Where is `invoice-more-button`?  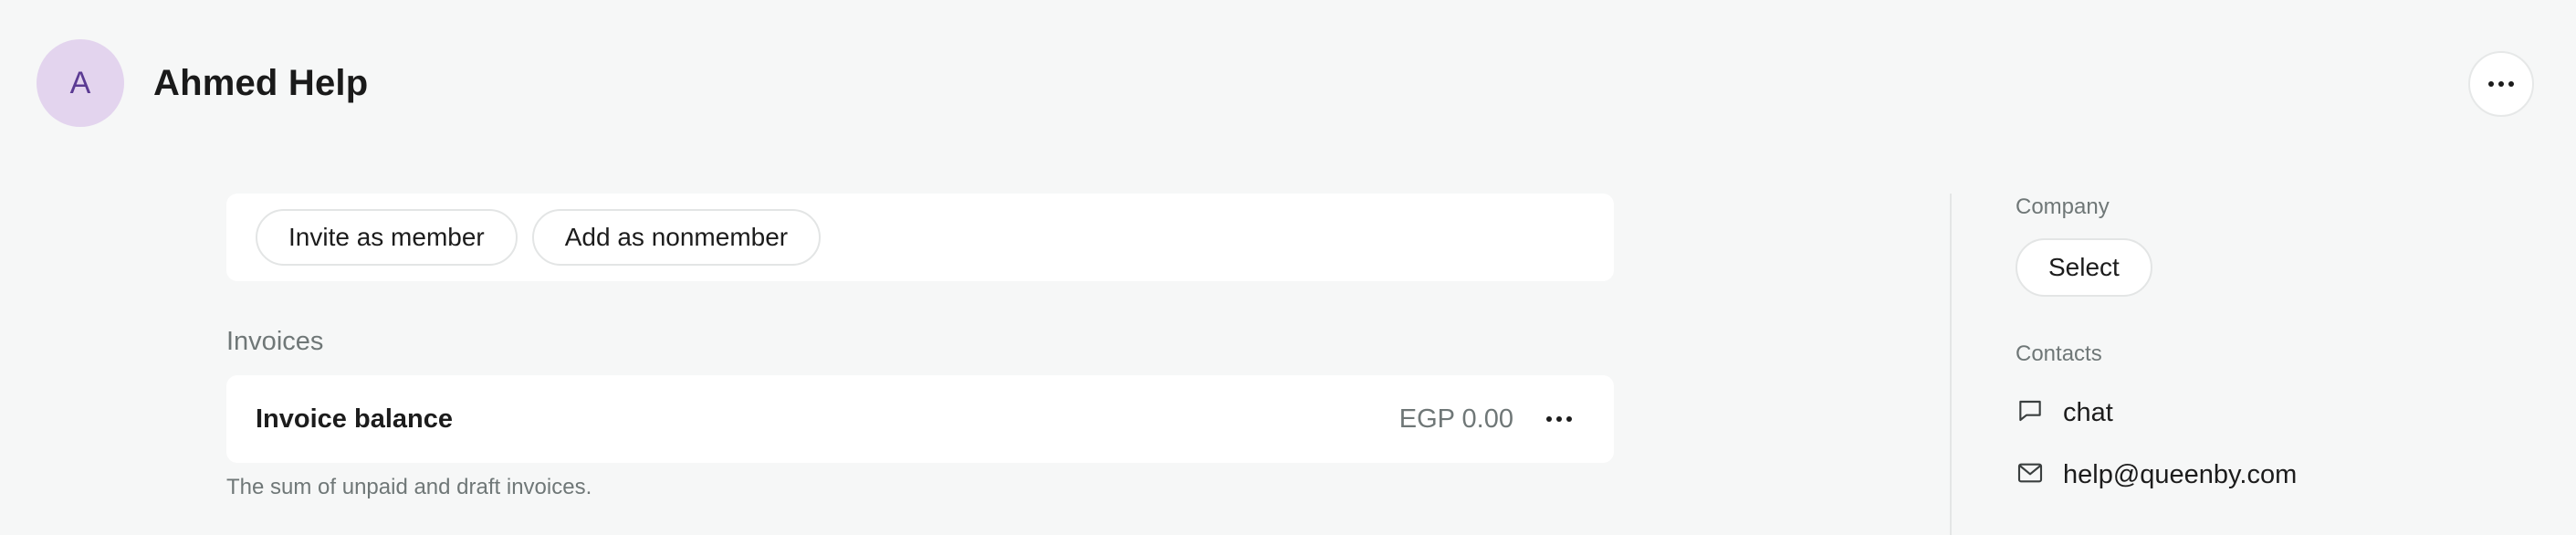 invoice-more-button is located at coordinates (1559, 419).